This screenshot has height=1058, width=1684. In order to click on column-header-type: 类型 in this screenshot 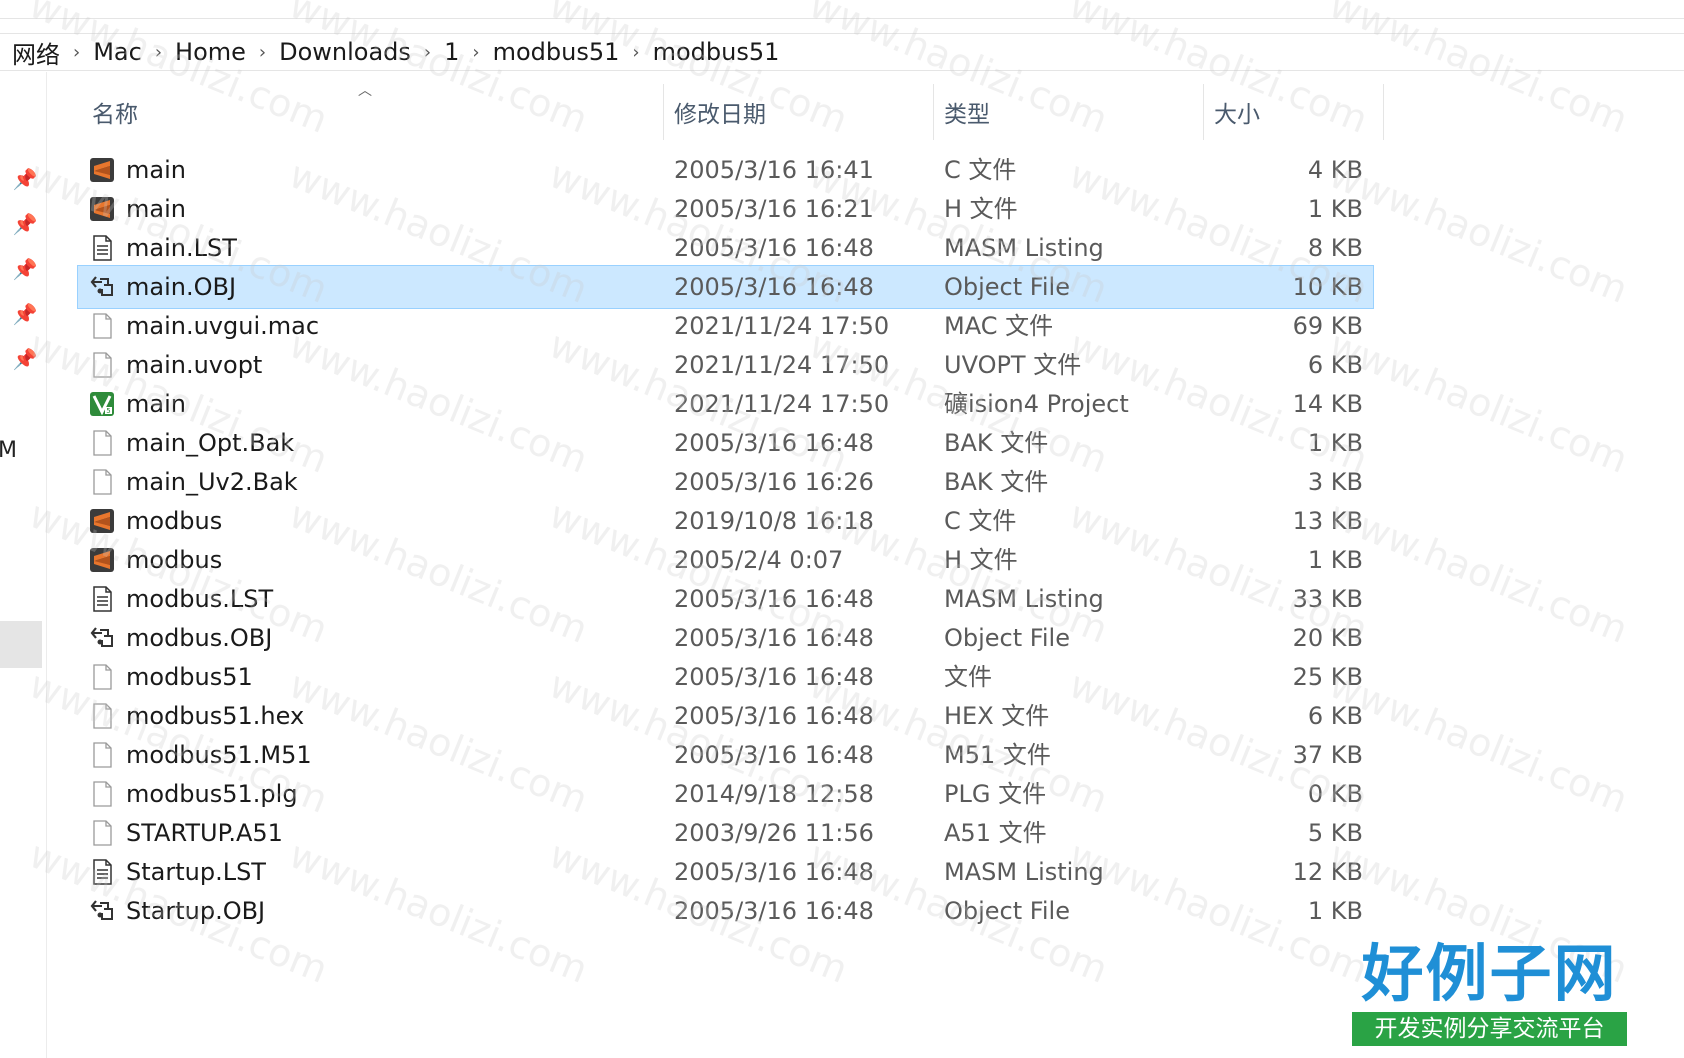, I will do `click(1069, 112)`.